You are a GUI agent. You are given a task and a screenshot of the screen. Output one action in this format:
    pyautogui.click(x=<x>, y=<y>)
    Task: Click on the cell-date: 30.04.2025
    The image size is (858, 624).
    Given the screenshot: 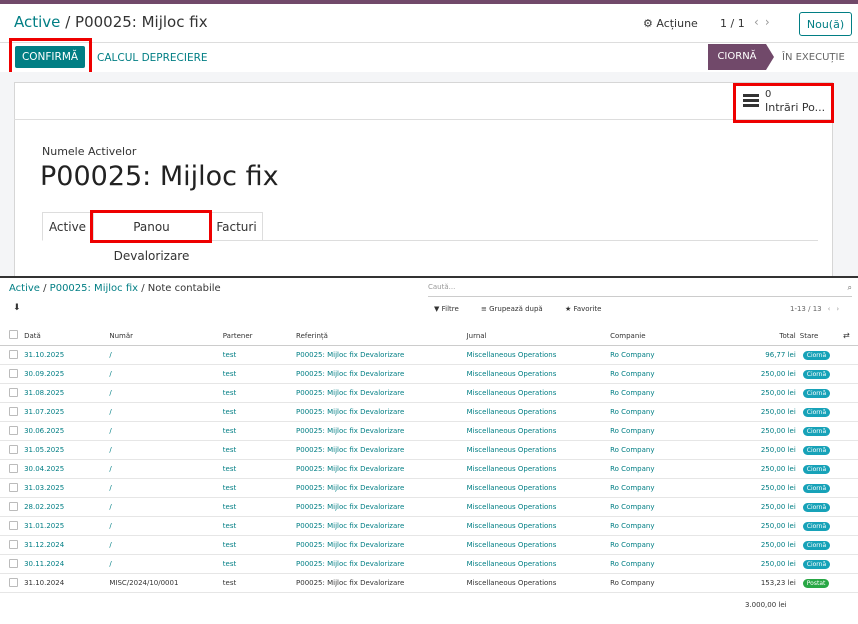 What is the action you would take?
    pyautogui.click(x=67, y=469)
    